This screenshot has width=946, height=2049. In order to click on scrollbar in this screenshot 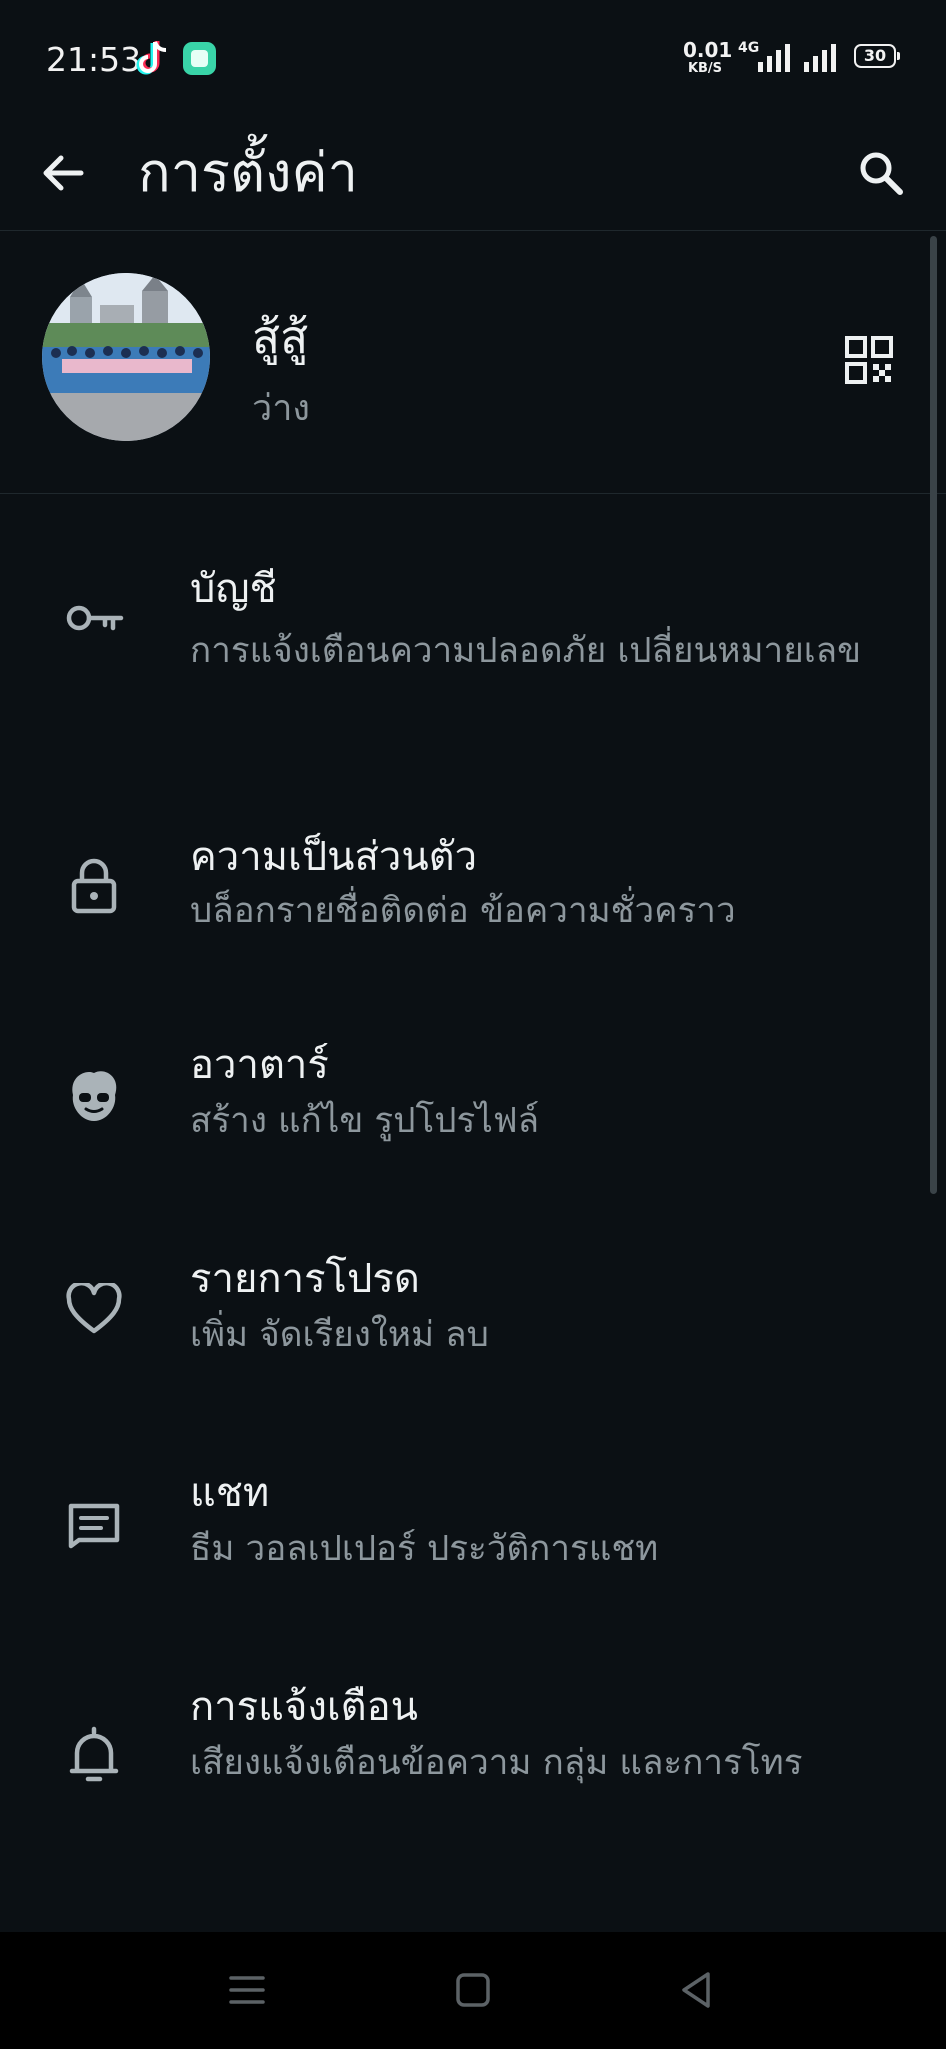, I will do `click(933, 715)`.